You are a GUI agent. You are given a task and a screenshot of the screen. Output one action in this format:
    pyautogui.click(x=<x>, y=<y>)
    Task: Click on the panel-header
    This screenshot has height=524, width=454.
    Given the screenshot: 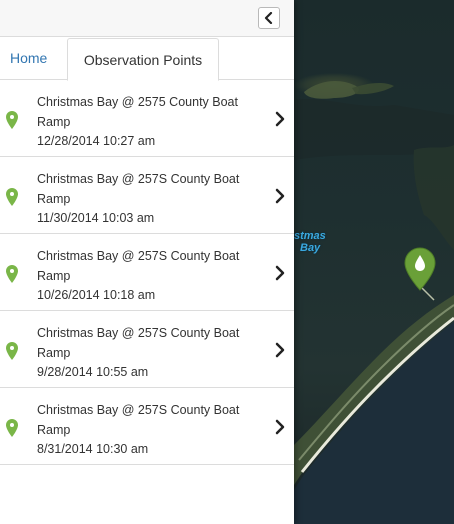 What is the action you would take?
    pyautogui.click(x=147, y=18)
    